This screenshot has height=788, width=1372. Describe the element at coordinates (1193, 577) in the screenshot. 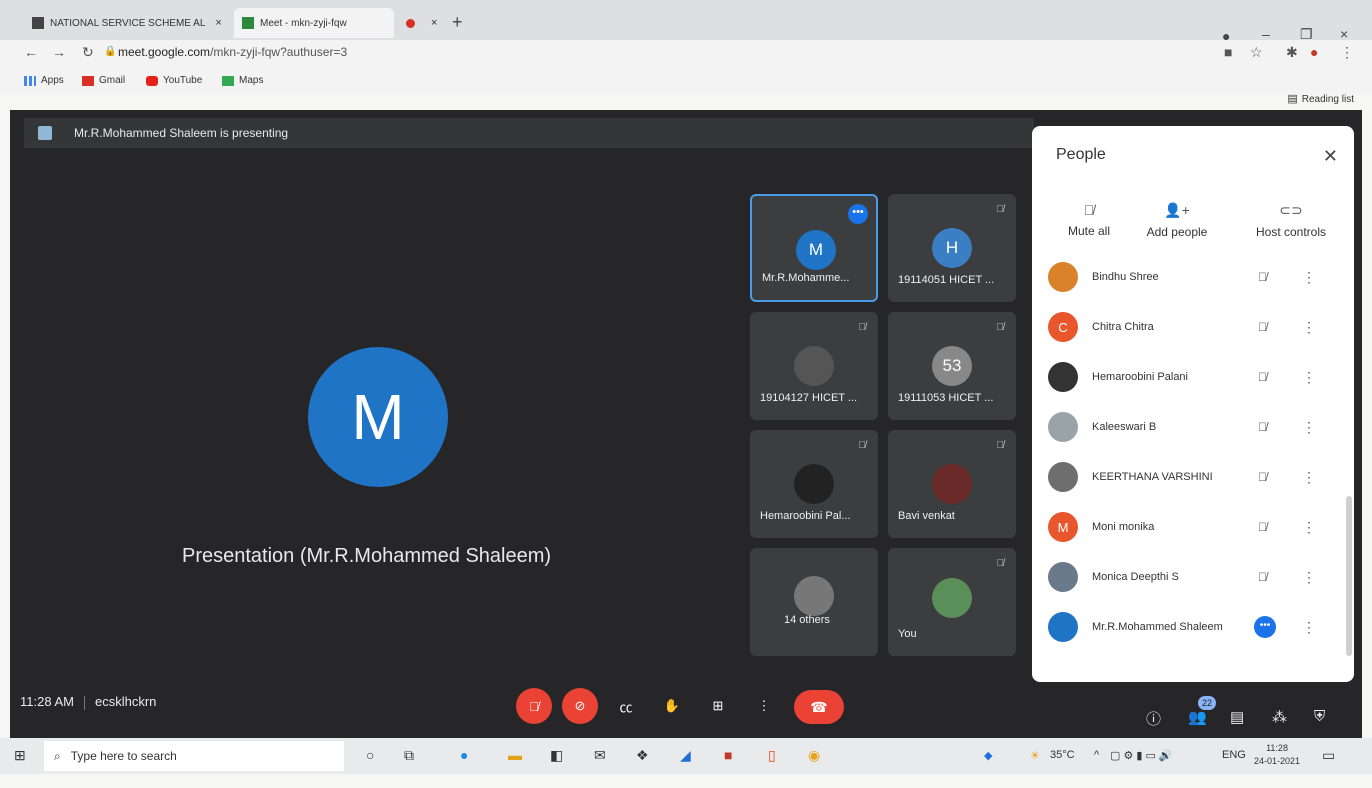

I see `list-item: Monica Deepthi S 🎙̸ ⋮` at that location.